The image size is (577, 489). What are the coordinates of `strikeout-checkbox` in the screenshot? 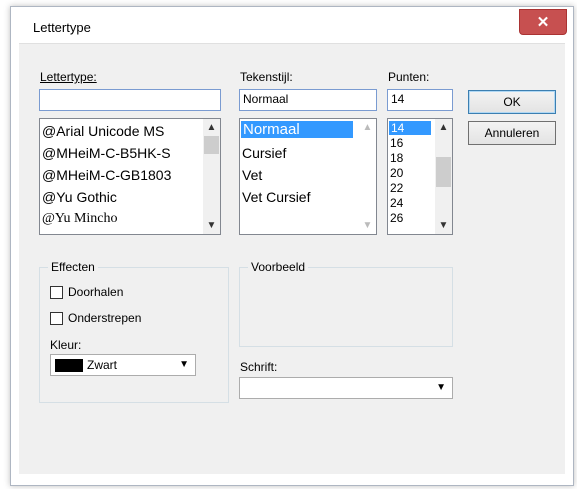 It's located at (56, 292).